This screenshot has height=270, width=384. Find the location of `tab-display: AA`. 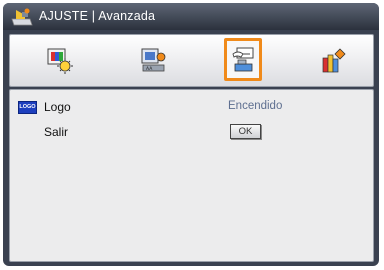

tab-display: AA is located at coordinates (153, 60).